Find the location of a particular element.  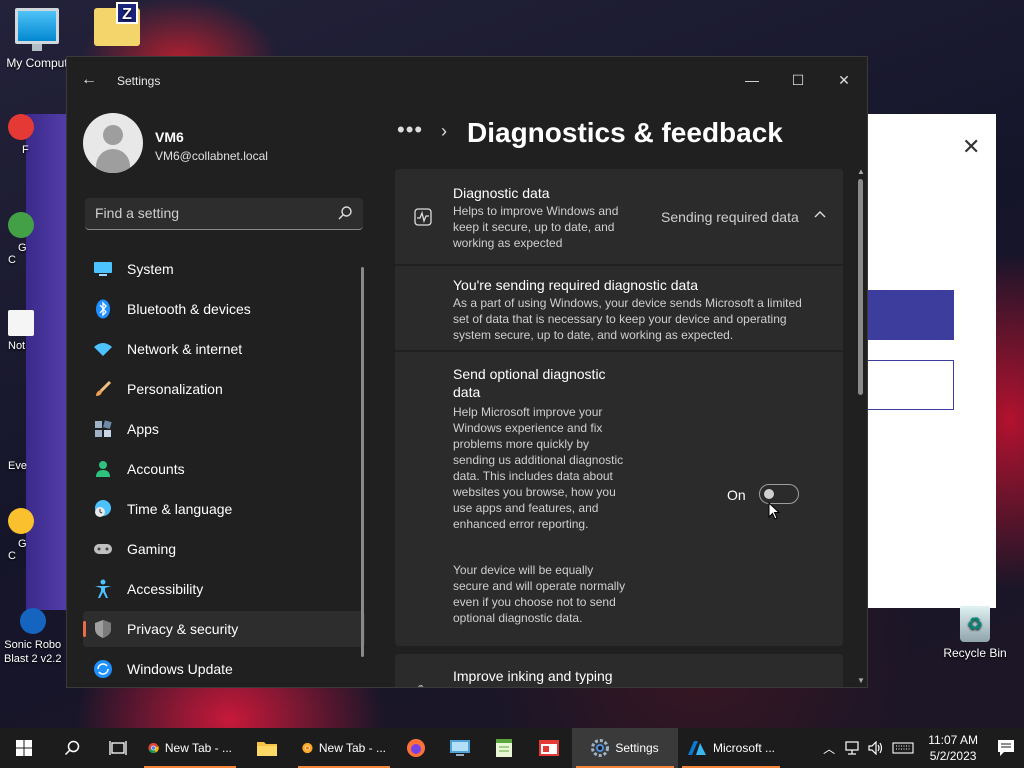

sidebar-item-privacy-security: Privacy & security is located at coordinates (224, 629).